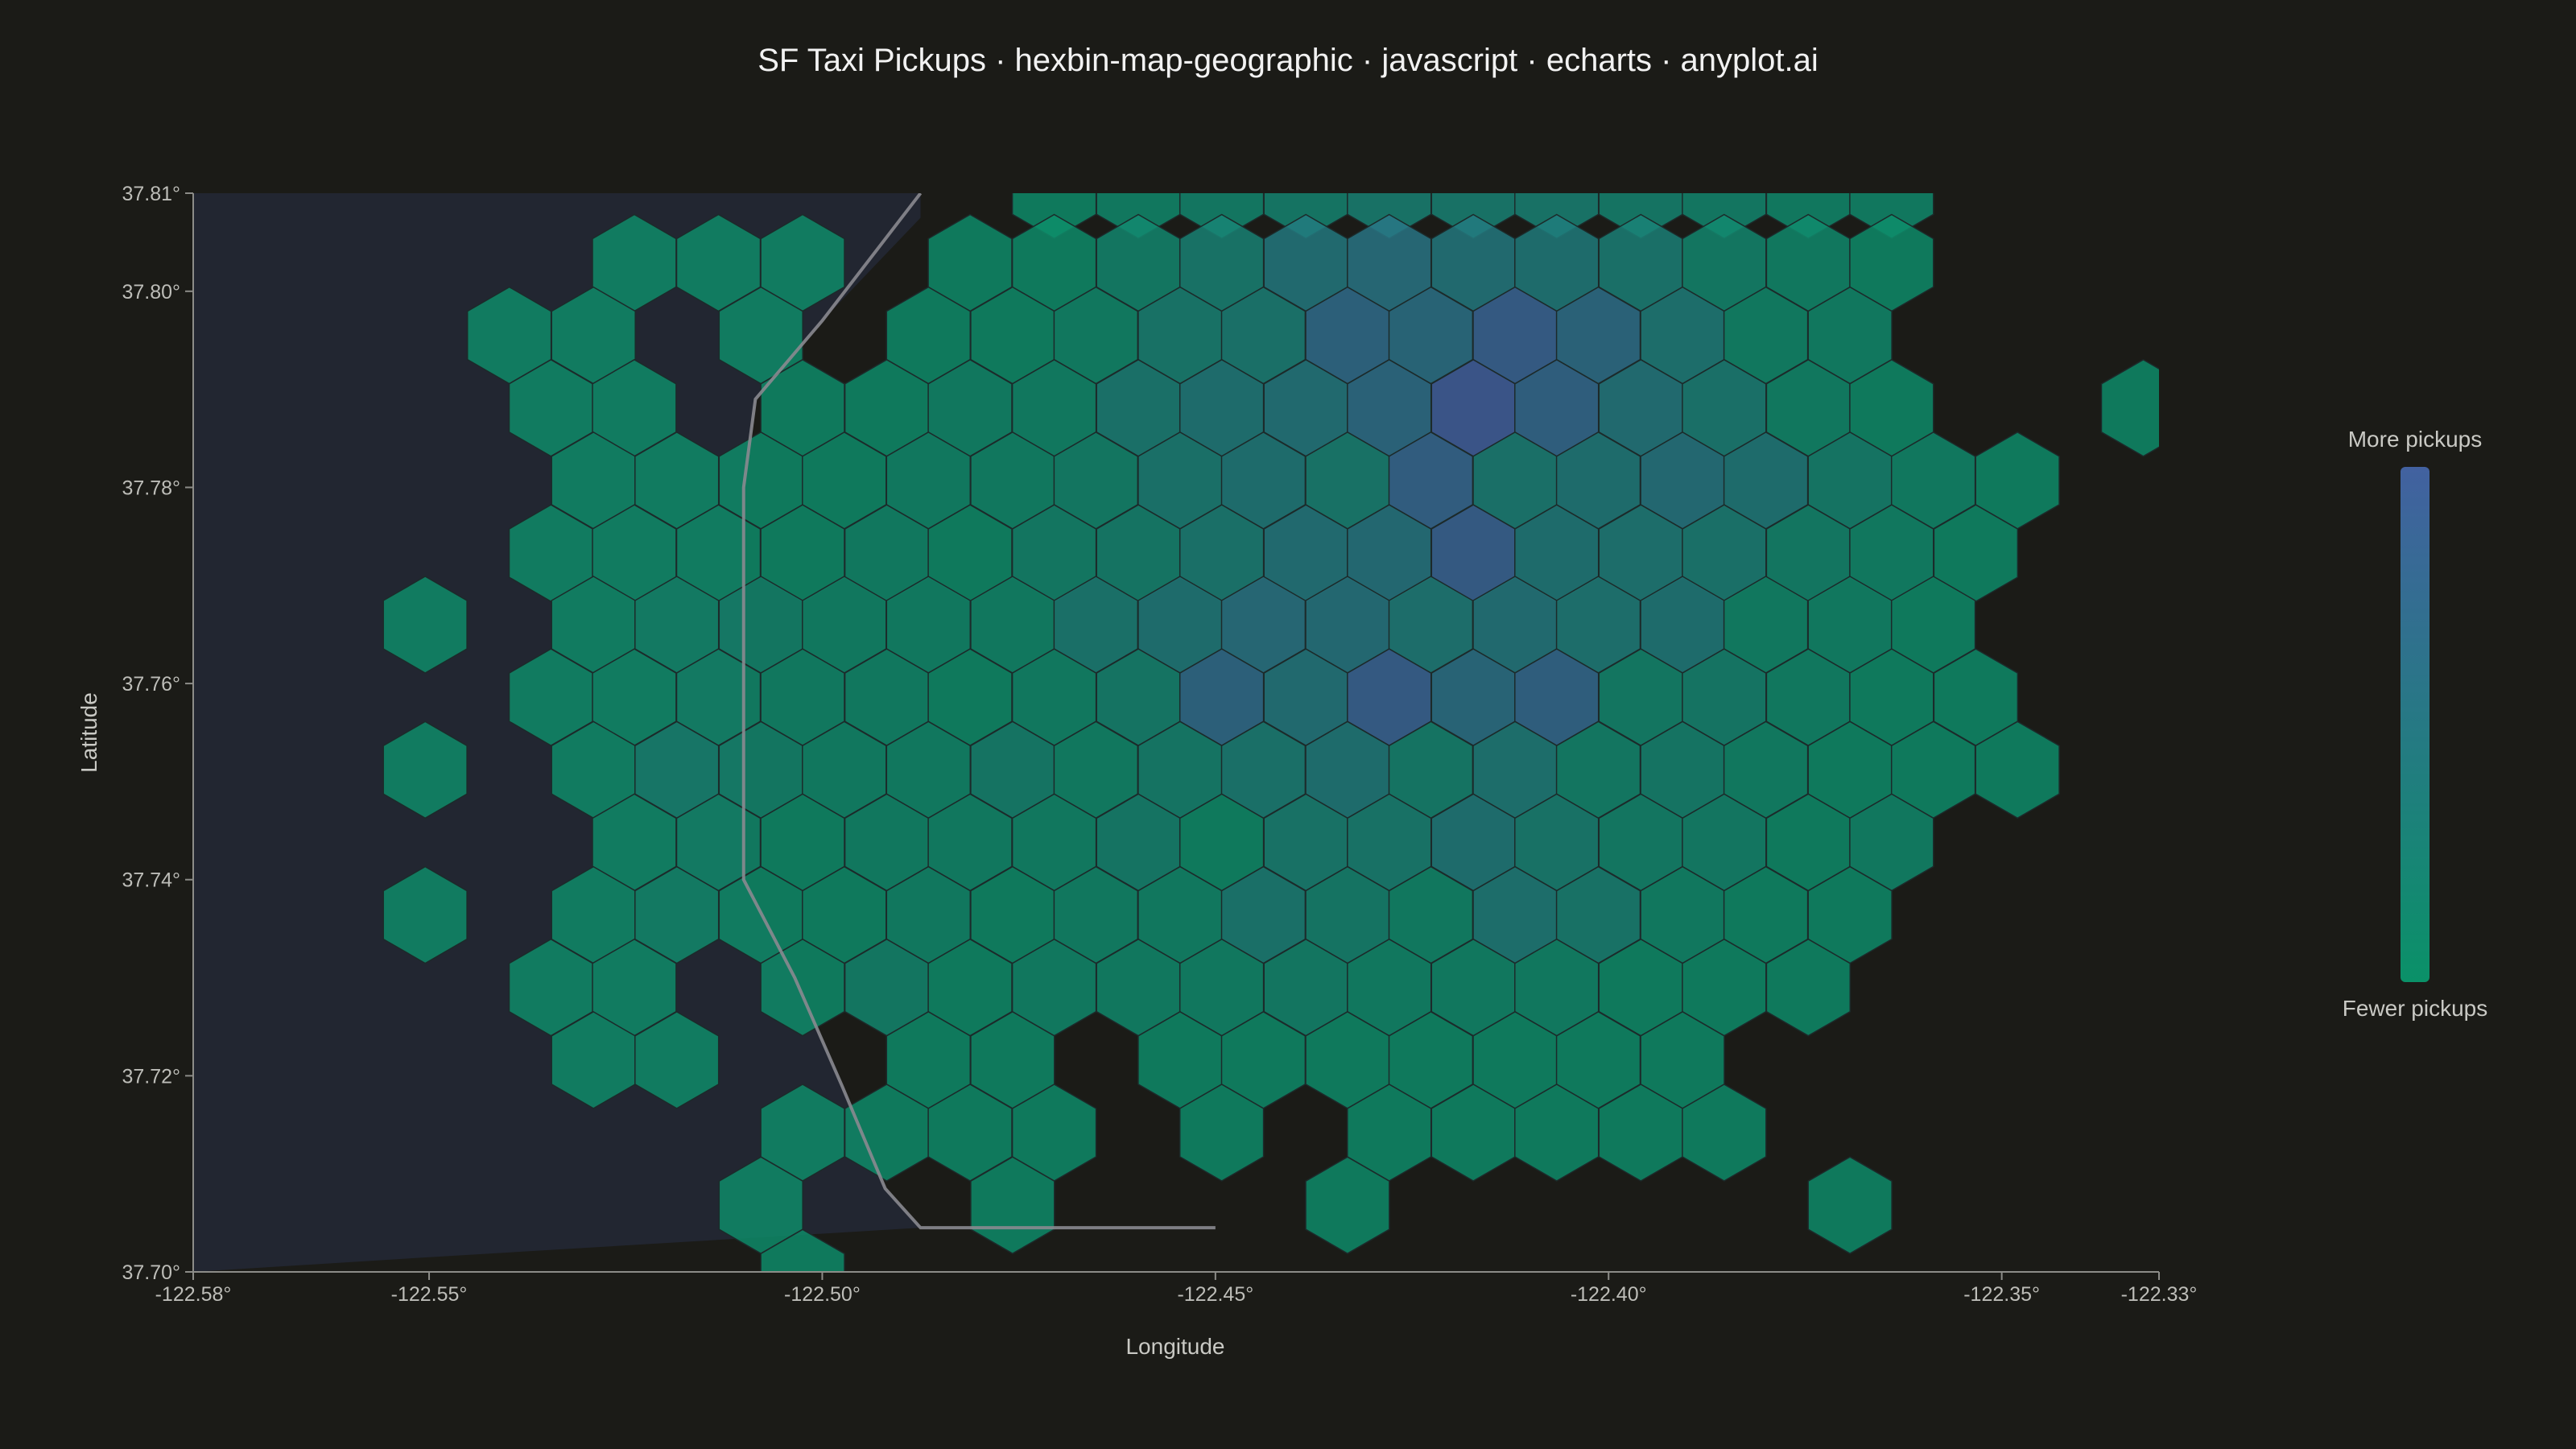  What do you see at coordinates (2415, 1008) in the screenshot?
I see `legend-low-label: Fewer pickups` at bounding box center [2415, 1008].